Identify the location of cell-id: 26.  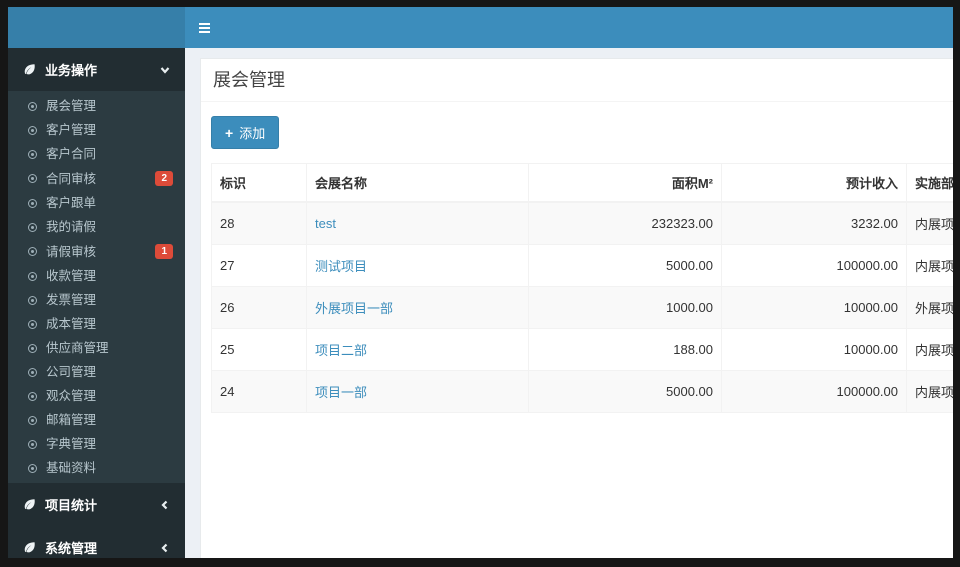
(259, 307).